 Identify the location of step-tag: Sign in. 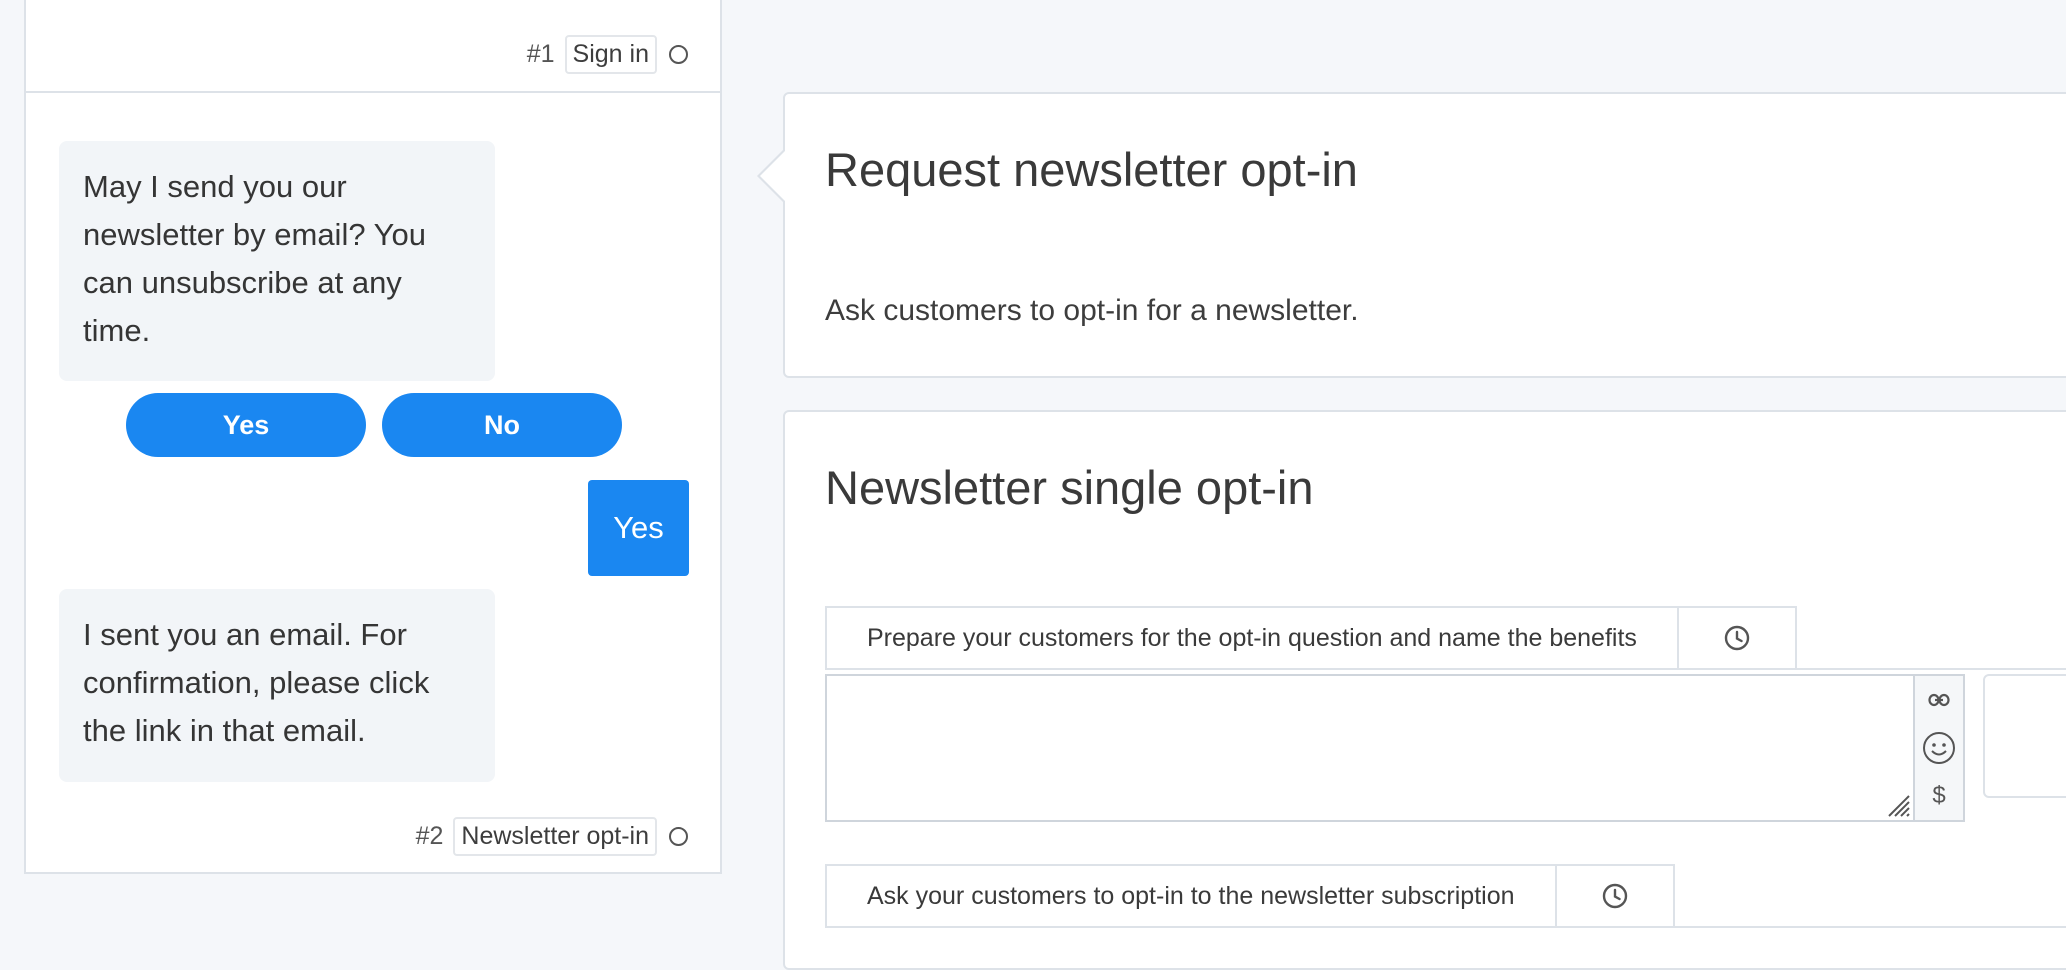
(610, 54).